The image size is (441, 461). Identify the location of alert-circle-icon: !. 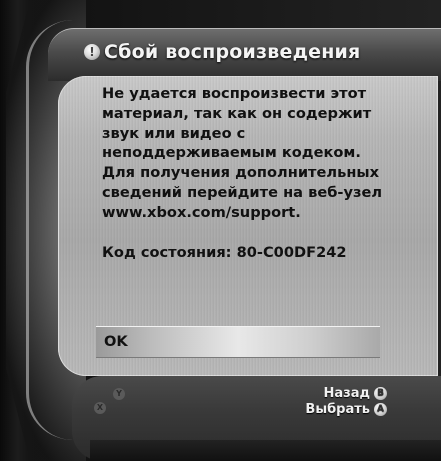
(92, 52).